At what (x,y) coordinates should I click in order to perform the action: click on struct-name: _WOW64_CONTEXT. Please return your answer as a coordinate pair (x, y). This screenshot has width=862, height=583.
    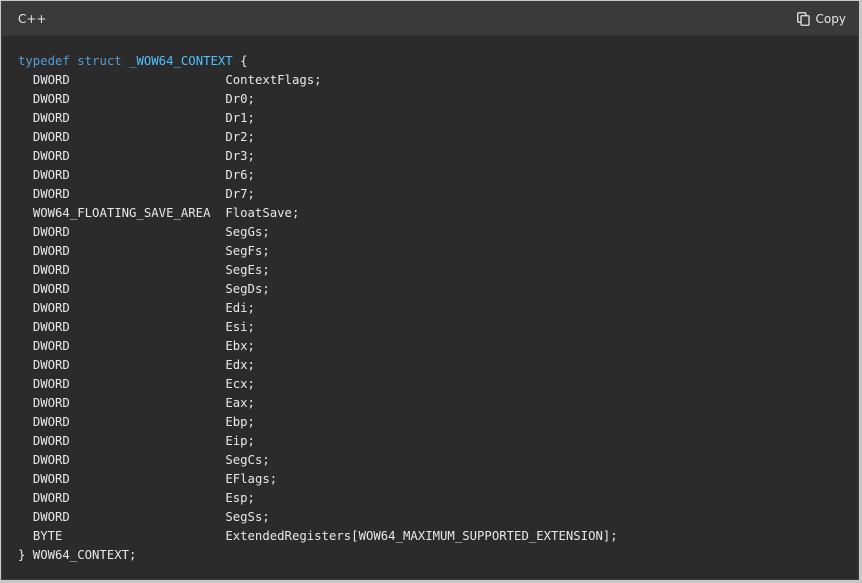
    Looking at the image, I should click on (181, 61).